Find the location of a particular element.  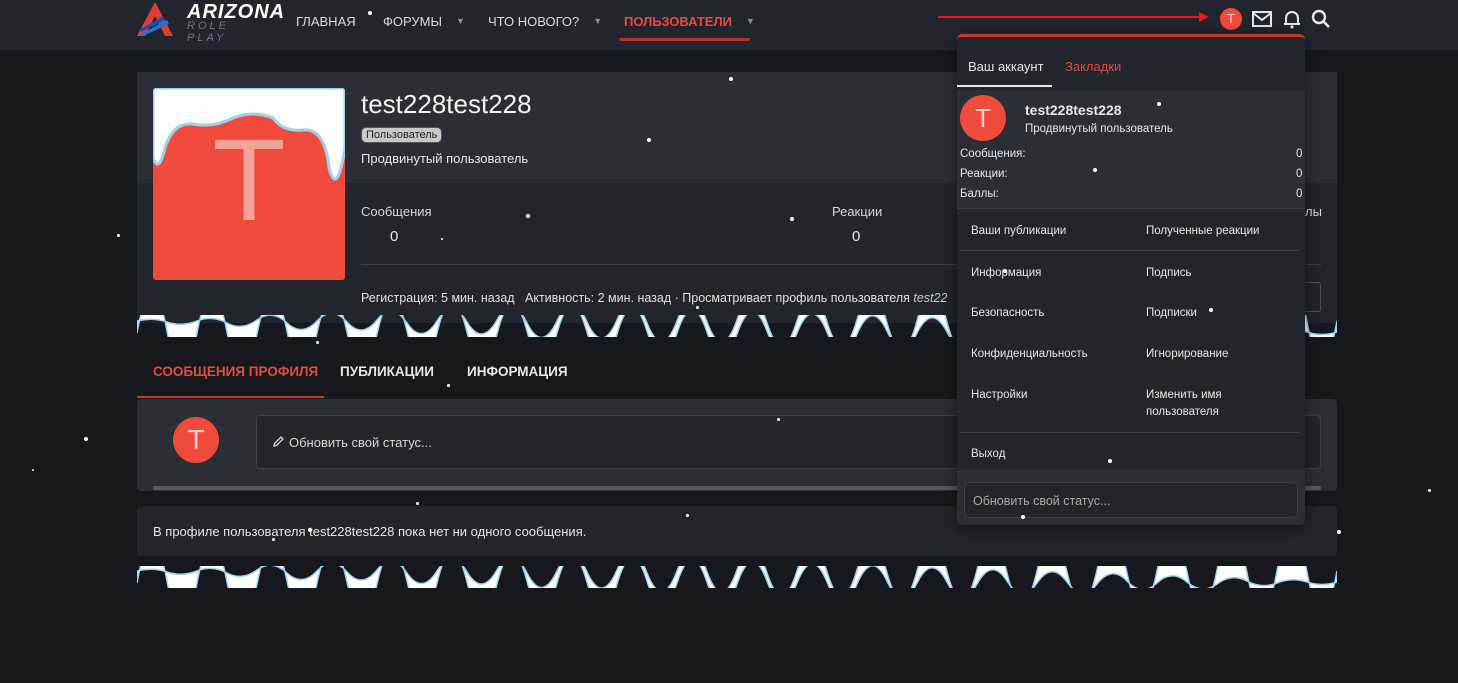

link-your-publications: Ваши публикации is located at coordinates (1051, 231).